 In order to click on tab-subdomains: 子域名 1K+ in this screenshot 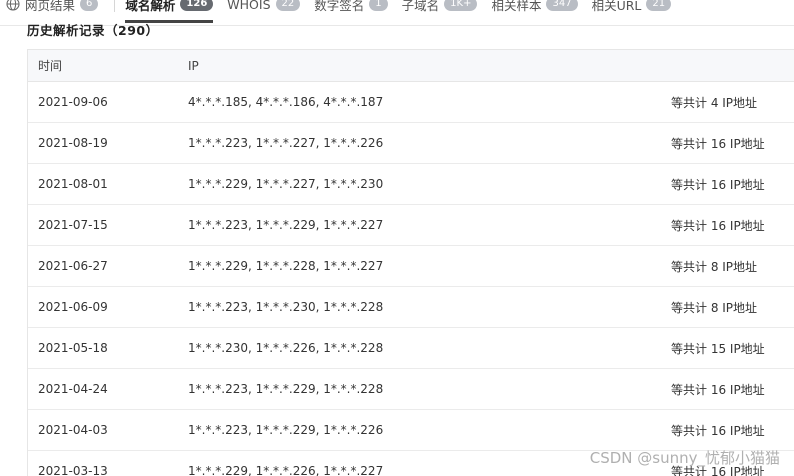, I will do `click(444, 7)`.